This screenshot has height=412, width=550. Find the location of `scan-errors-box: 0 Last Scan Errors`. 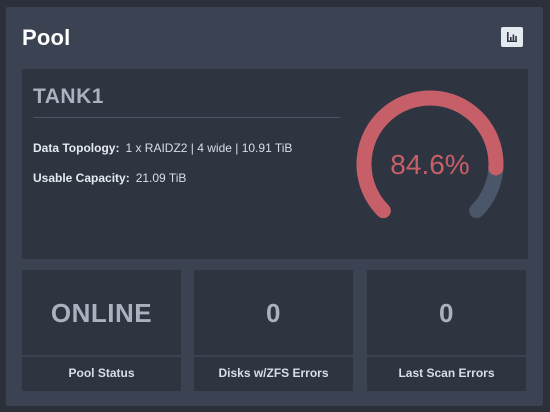

scan-errors-box: 0 Last Scan Errors is located at coordinates (446, 330).